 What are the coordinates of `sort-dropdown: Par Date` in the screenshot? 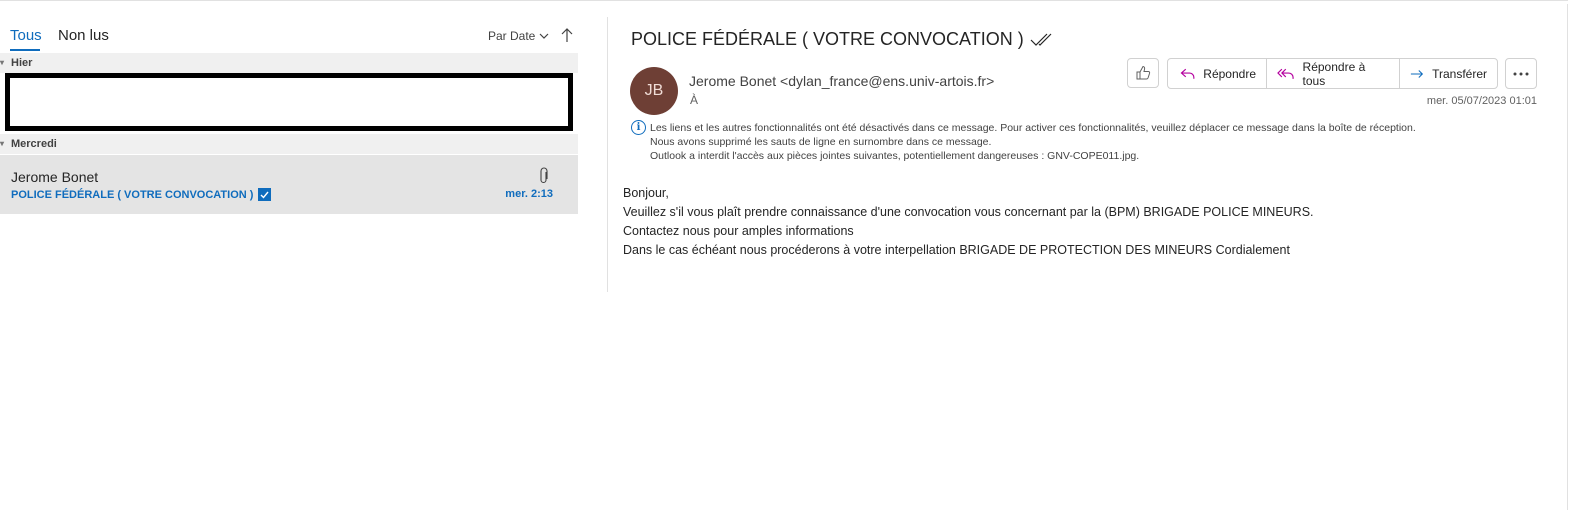 It's located at (518, 36).